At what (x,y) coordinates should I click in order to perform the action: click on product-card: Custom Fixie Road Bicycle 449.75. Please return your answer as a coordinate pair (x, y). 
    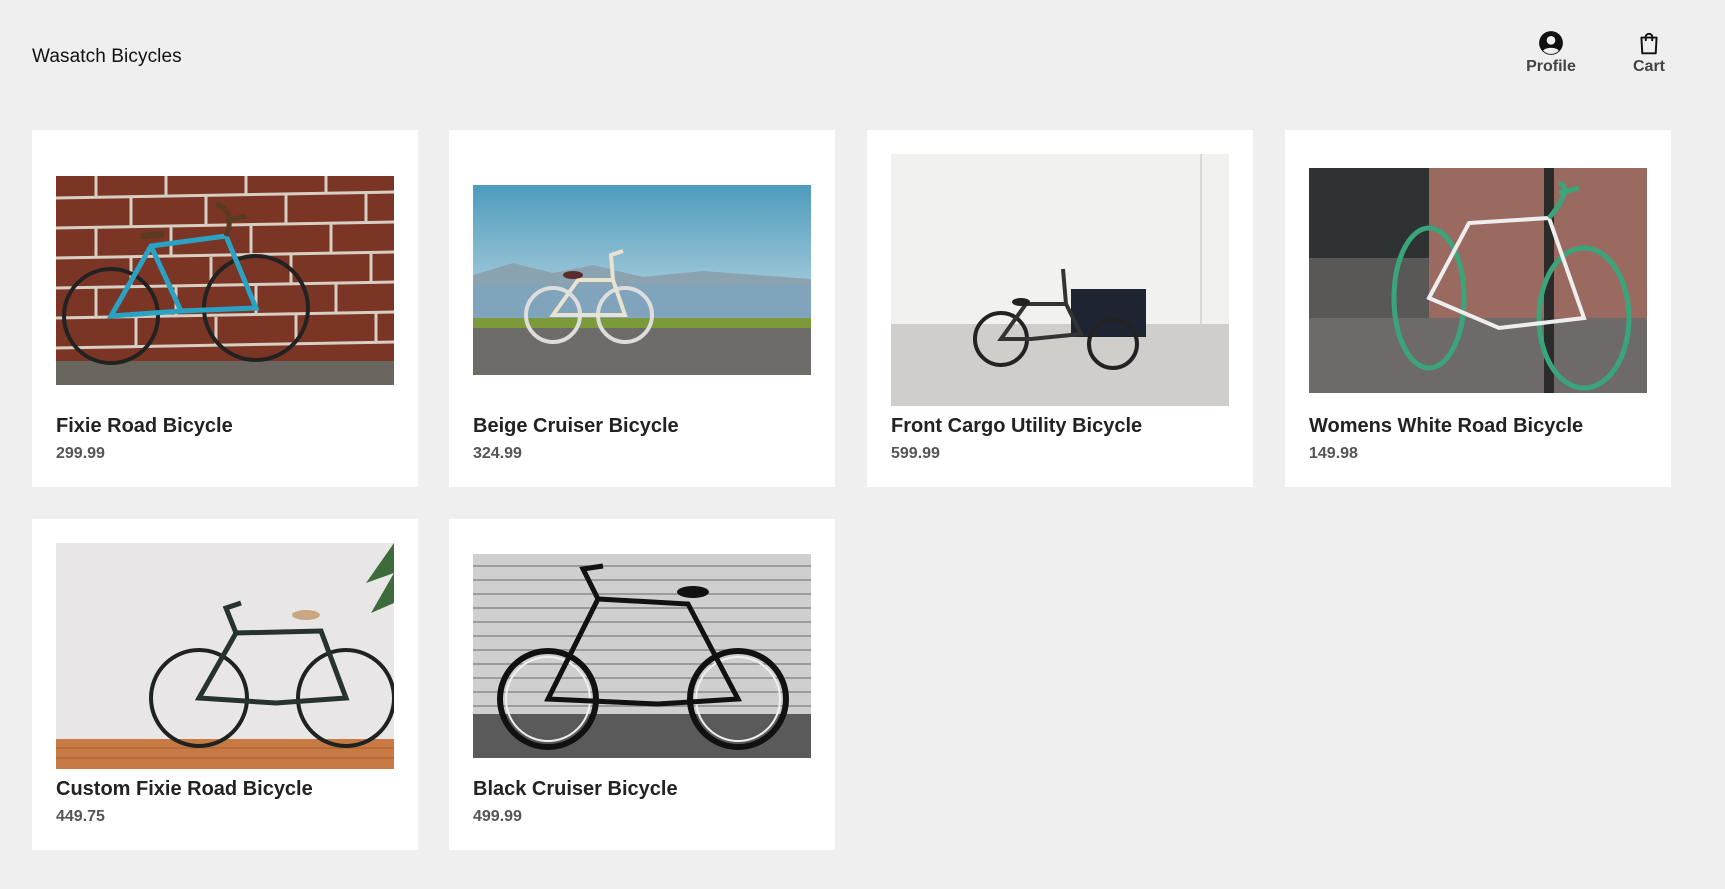
    Looking at the image, I should click on (225, 684).